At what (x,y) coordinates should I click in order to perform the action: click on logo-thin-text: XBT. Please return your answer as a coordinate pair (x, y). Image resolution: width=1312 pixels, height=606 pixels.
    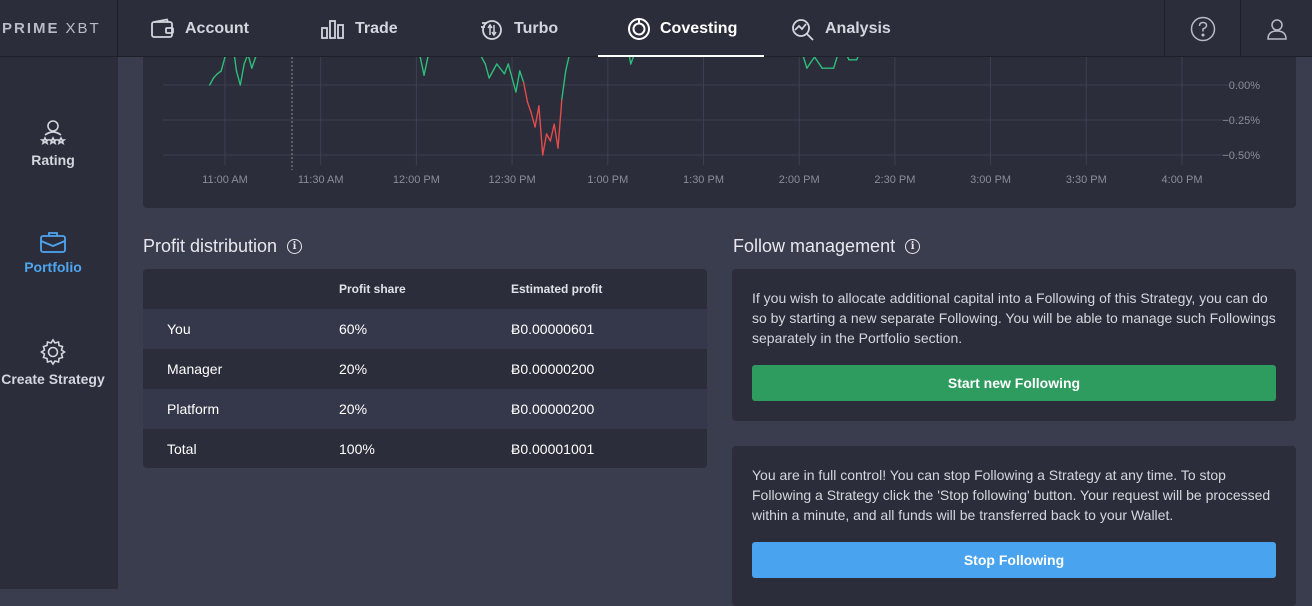
    Looking at the image, I should click on (83, 28).